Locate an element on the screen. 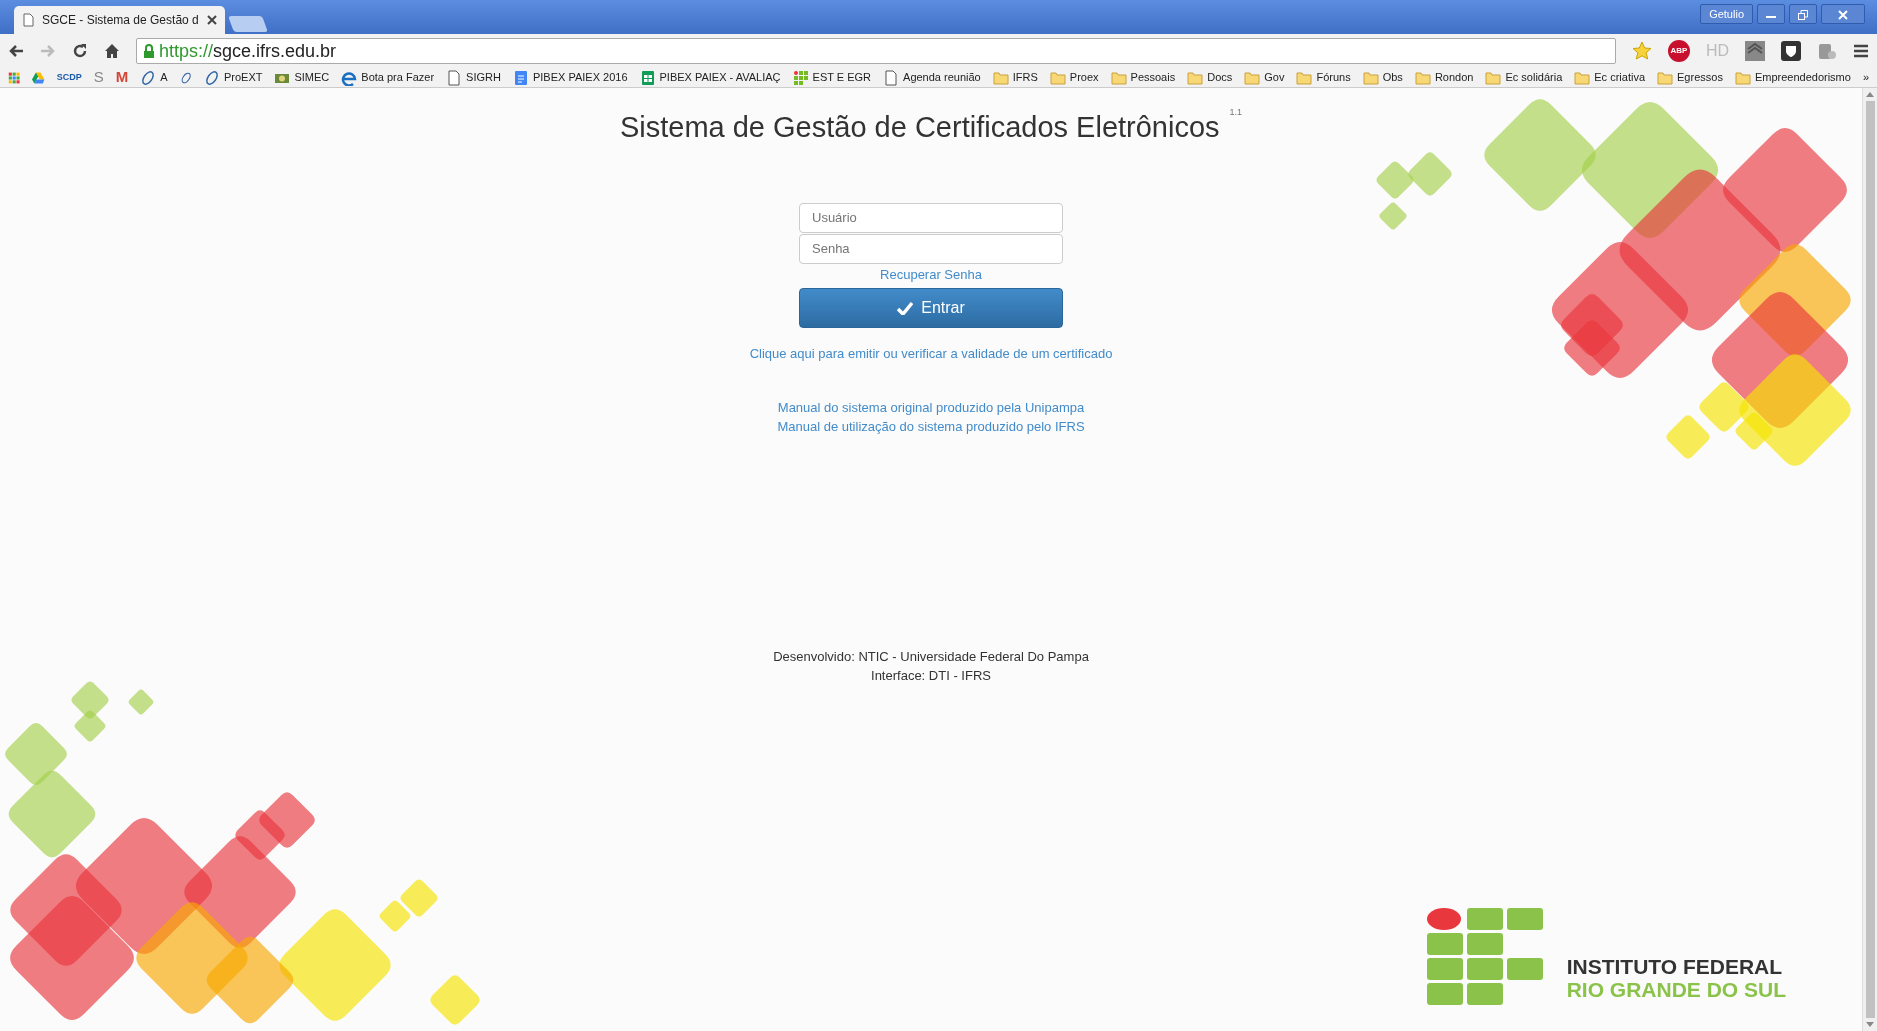 Image resolution: width=1877 pixels, height=1031 pixels. bookmark-link: A is located at coordinates (154, 77).